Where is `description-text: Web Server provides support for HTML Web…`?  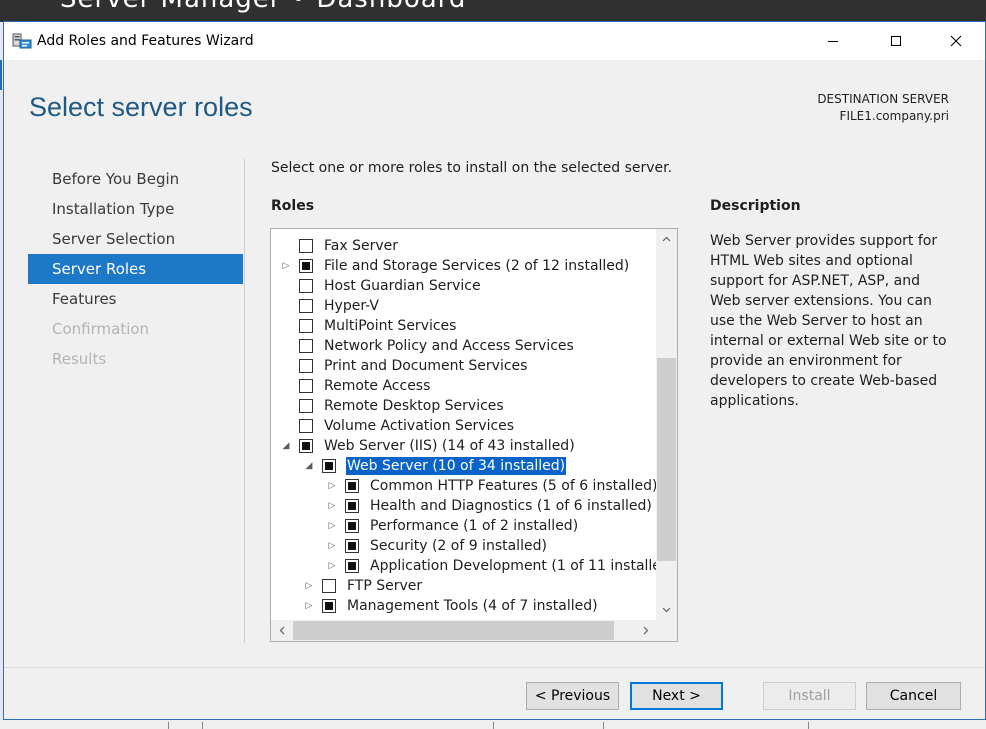 description-text: Web Server provides support for HTML Web… is located at coordinates (828, 321).